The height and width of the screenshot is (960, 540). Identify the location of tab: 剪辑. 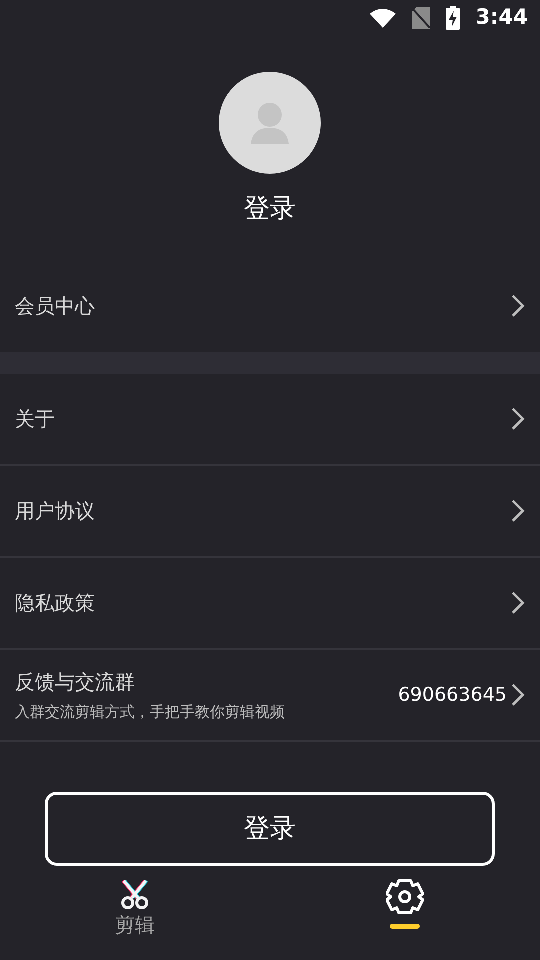
(135, 915).